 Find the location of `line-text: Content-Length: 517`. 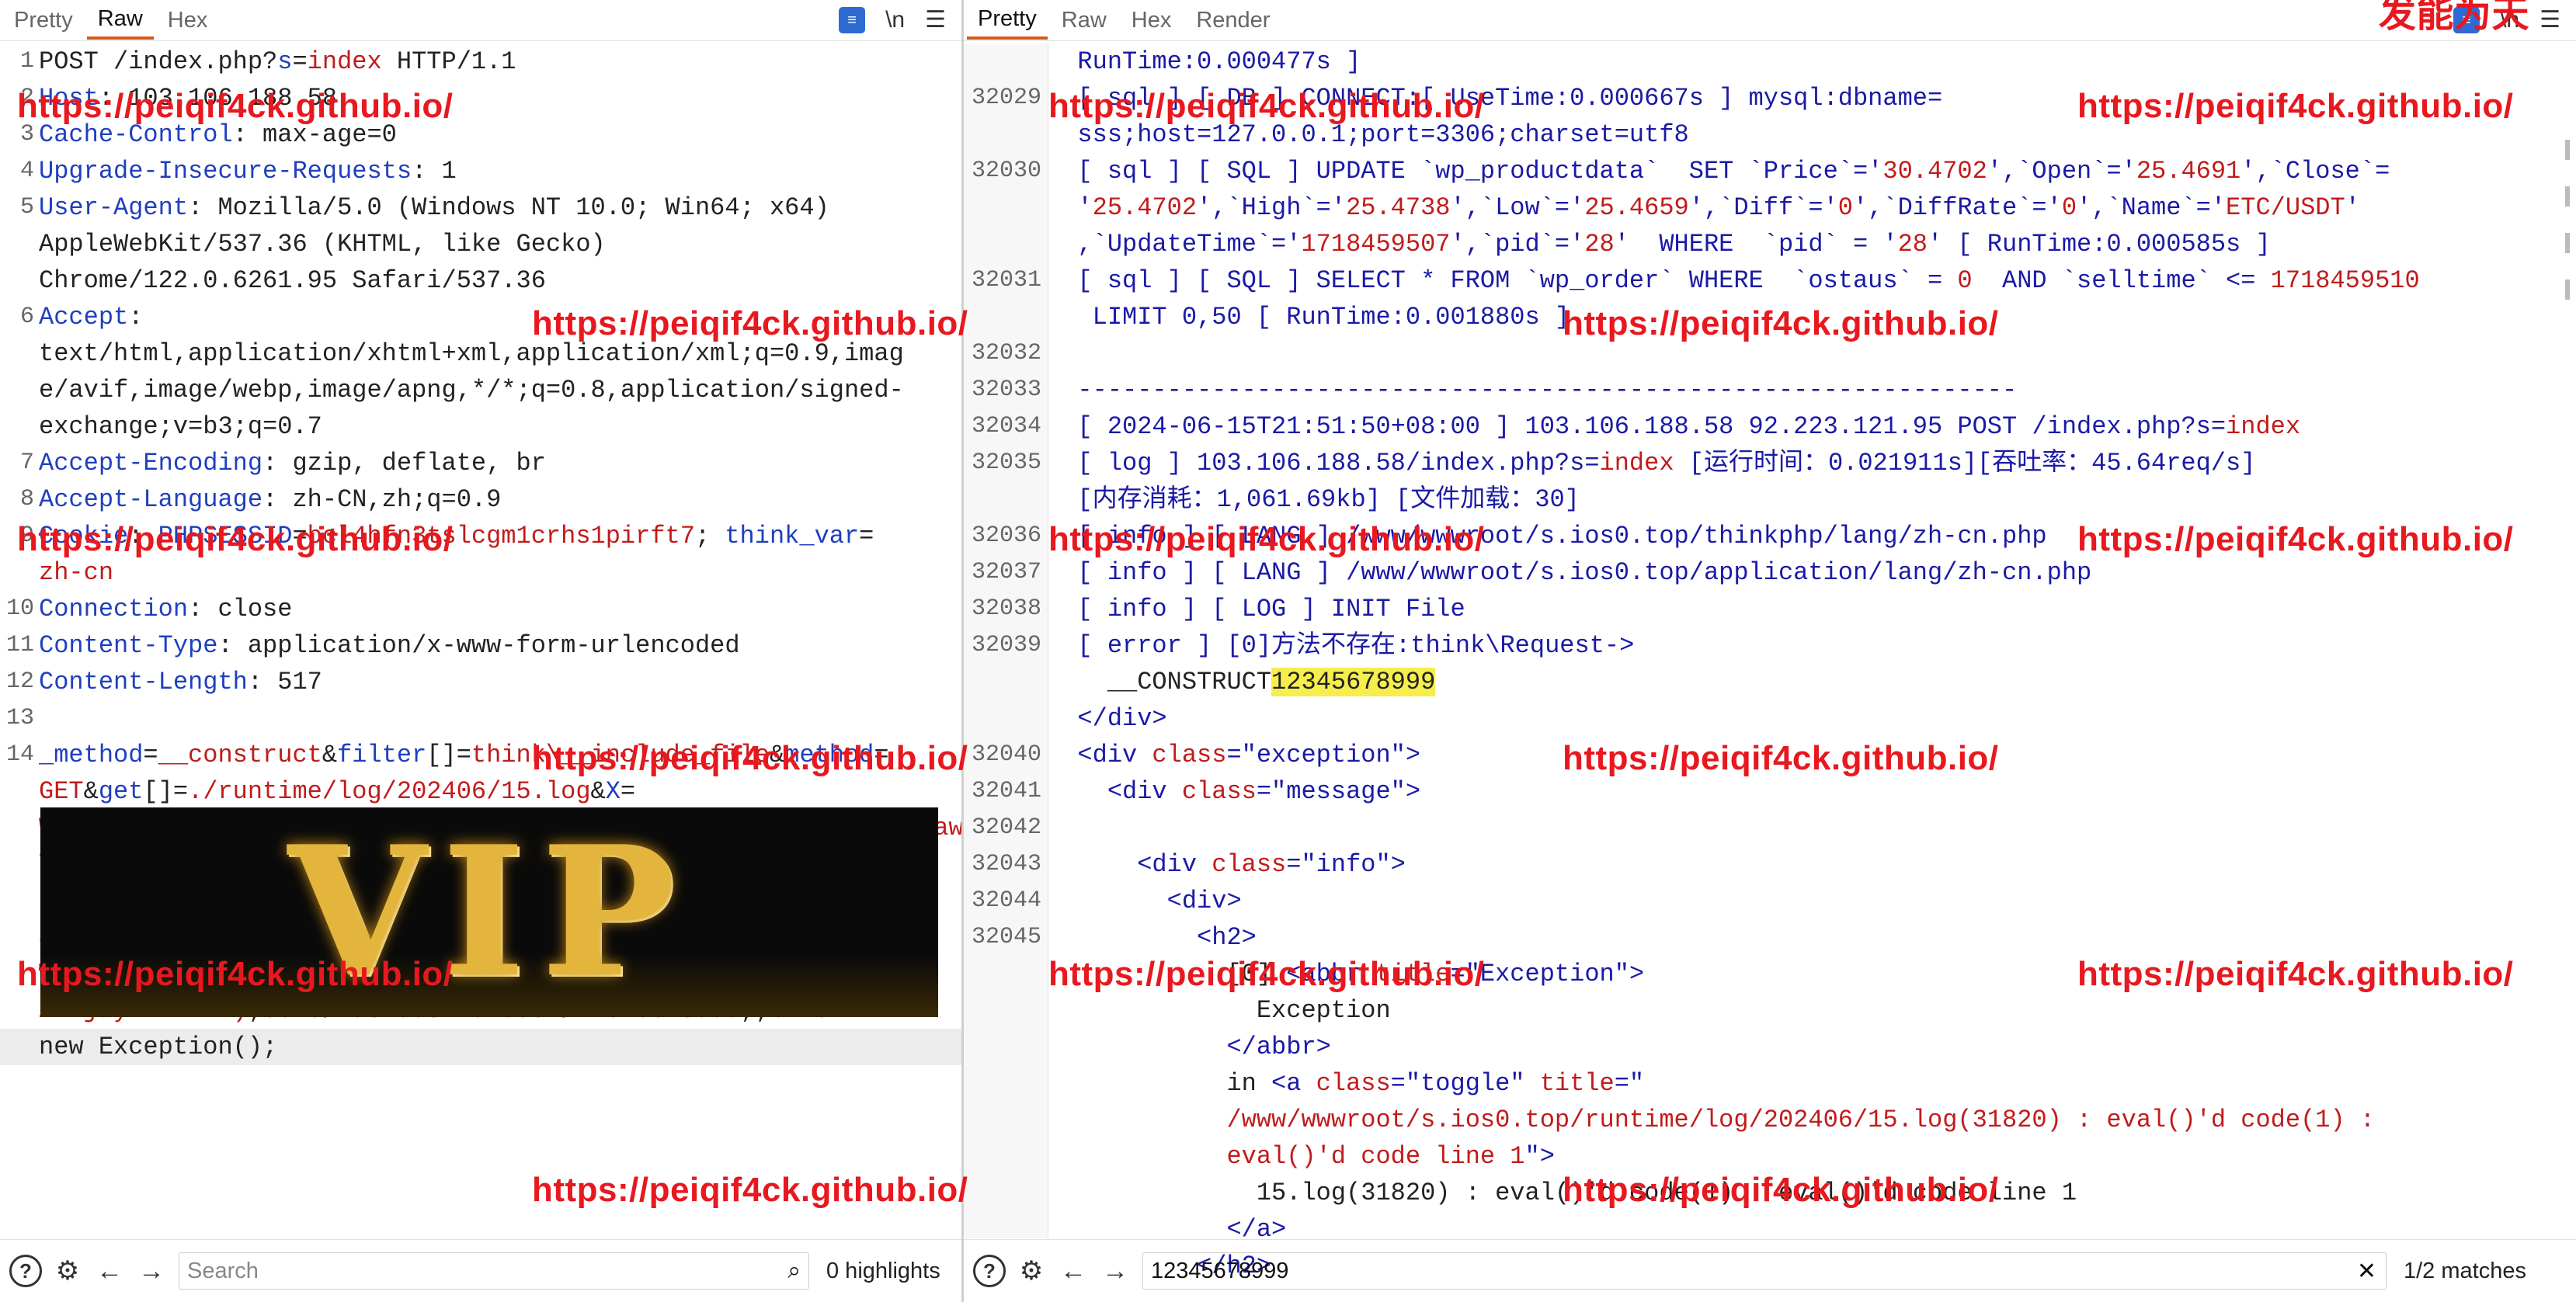

line-text: Content-Length: 517 is located at coordinates (180, 682).